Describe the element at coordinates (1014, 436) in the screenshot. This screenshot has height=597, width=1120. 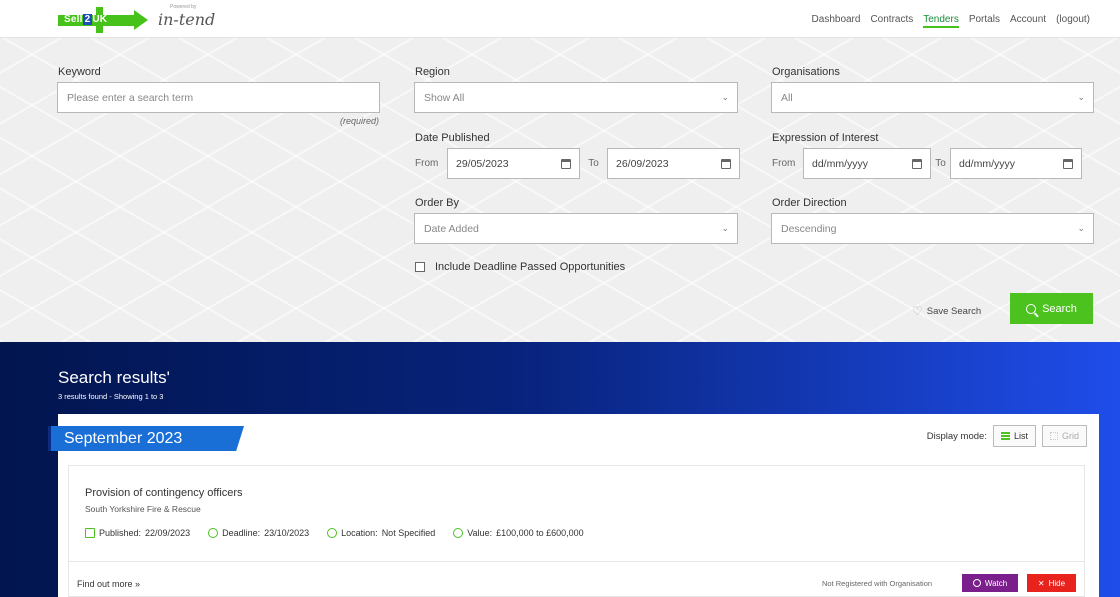
I see `list-view-button: List` at that location.